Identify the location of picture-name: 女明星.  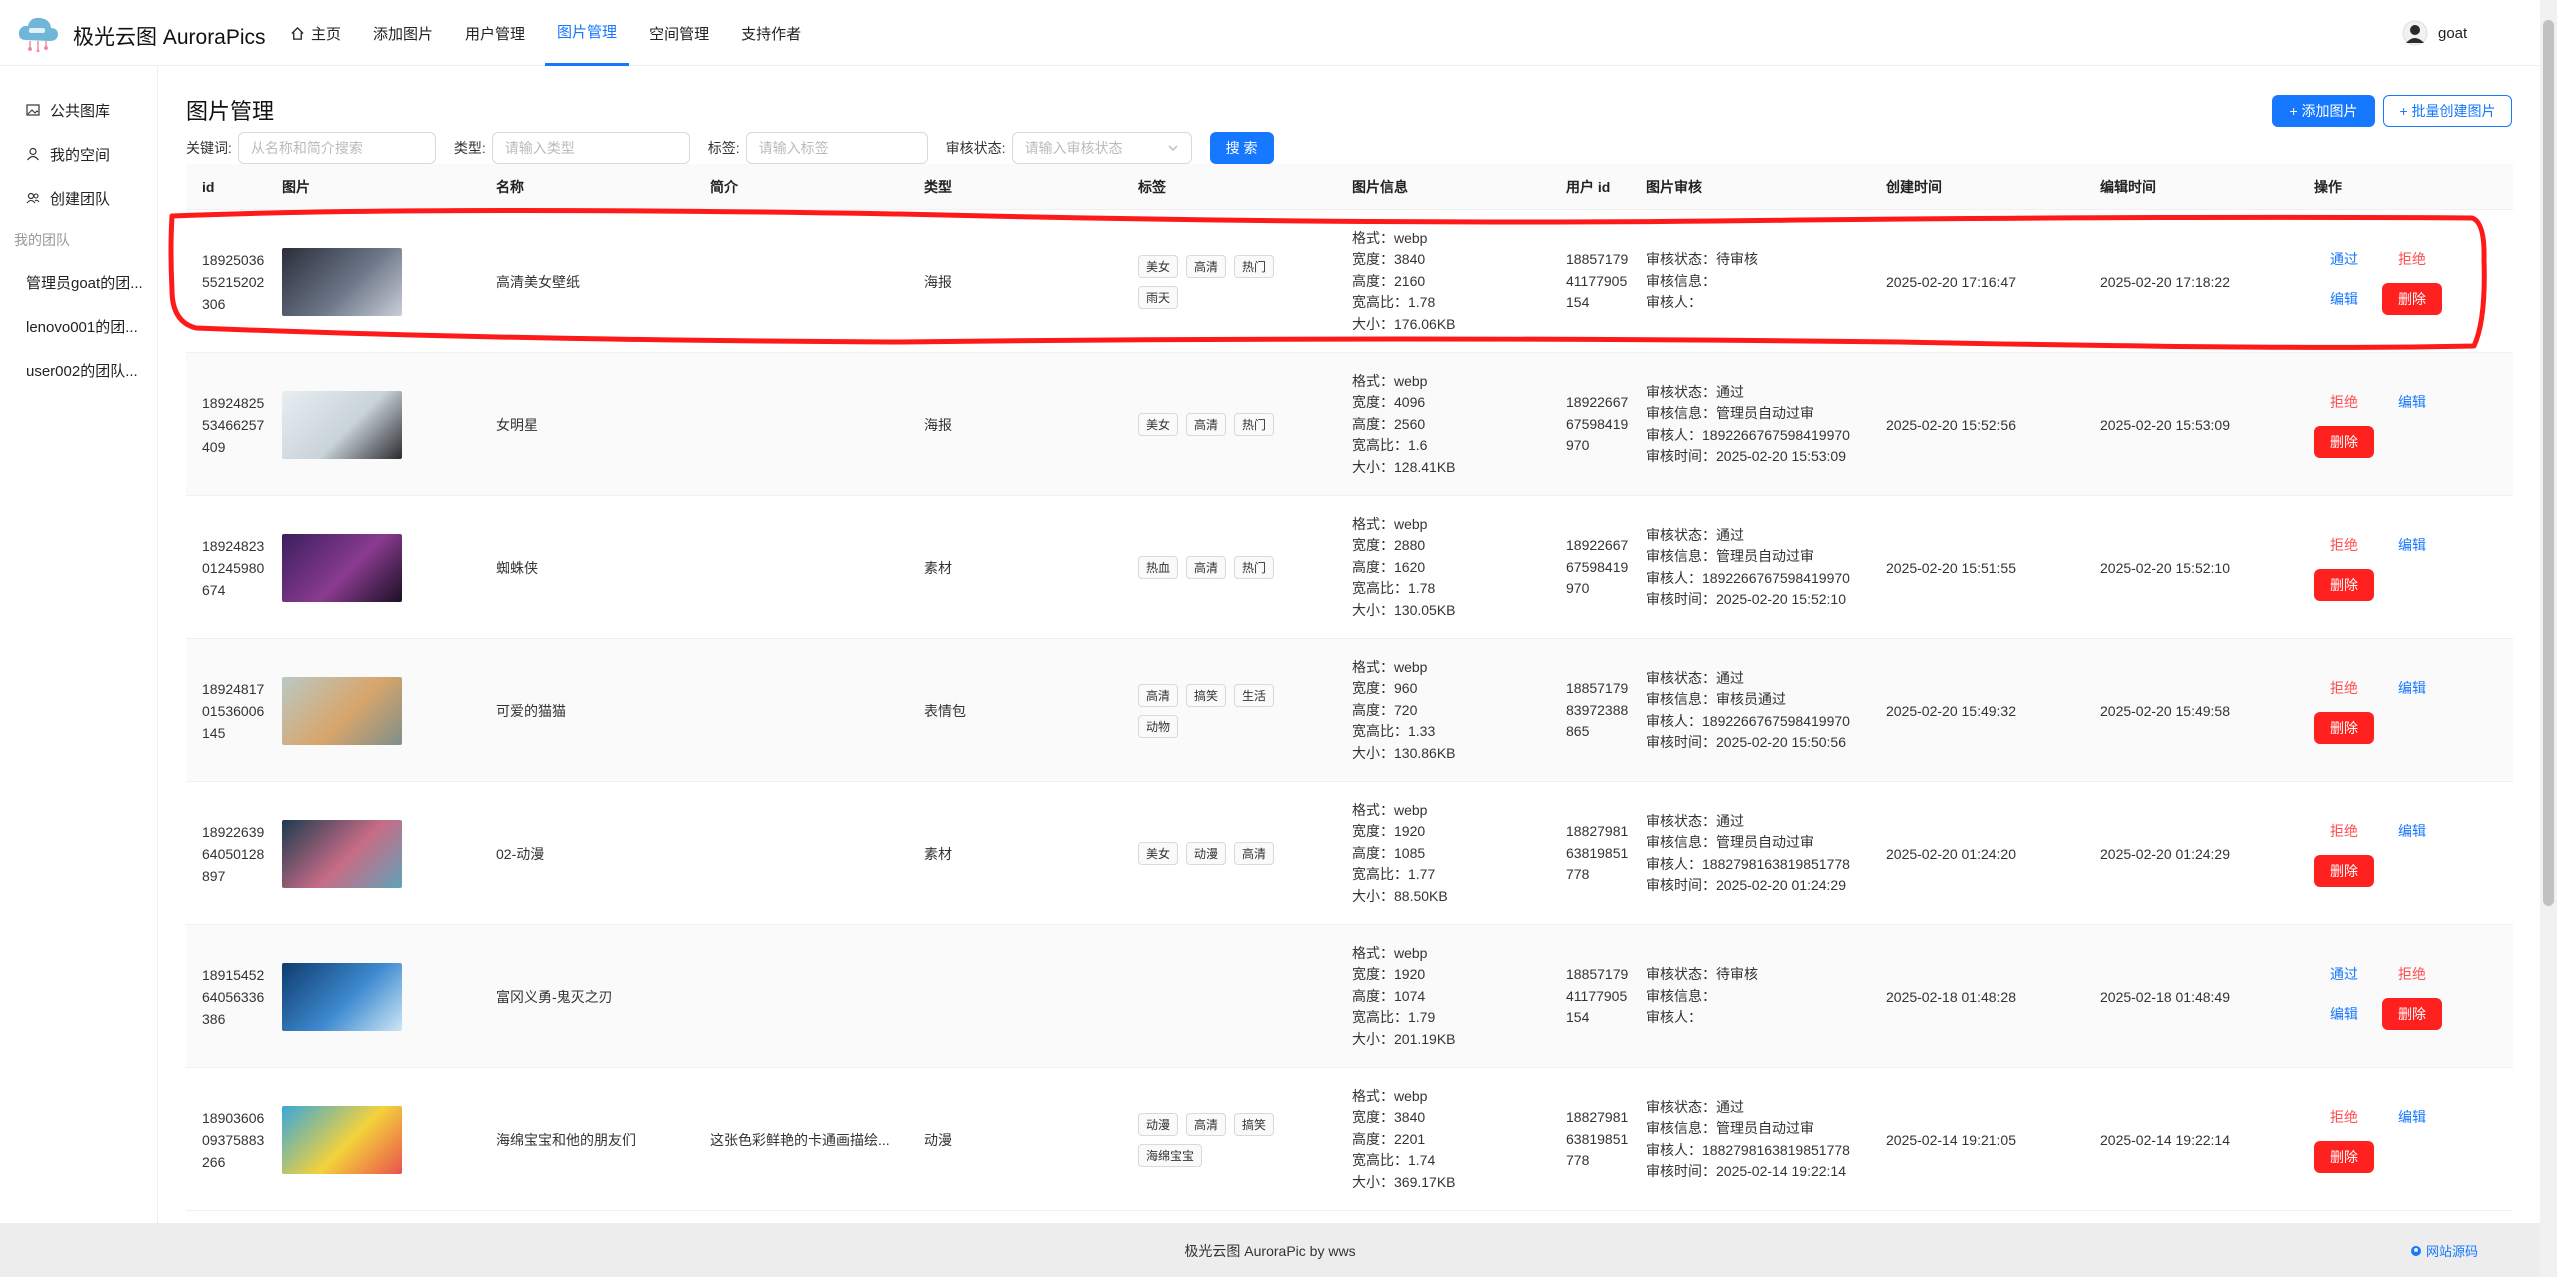
(517, 424).